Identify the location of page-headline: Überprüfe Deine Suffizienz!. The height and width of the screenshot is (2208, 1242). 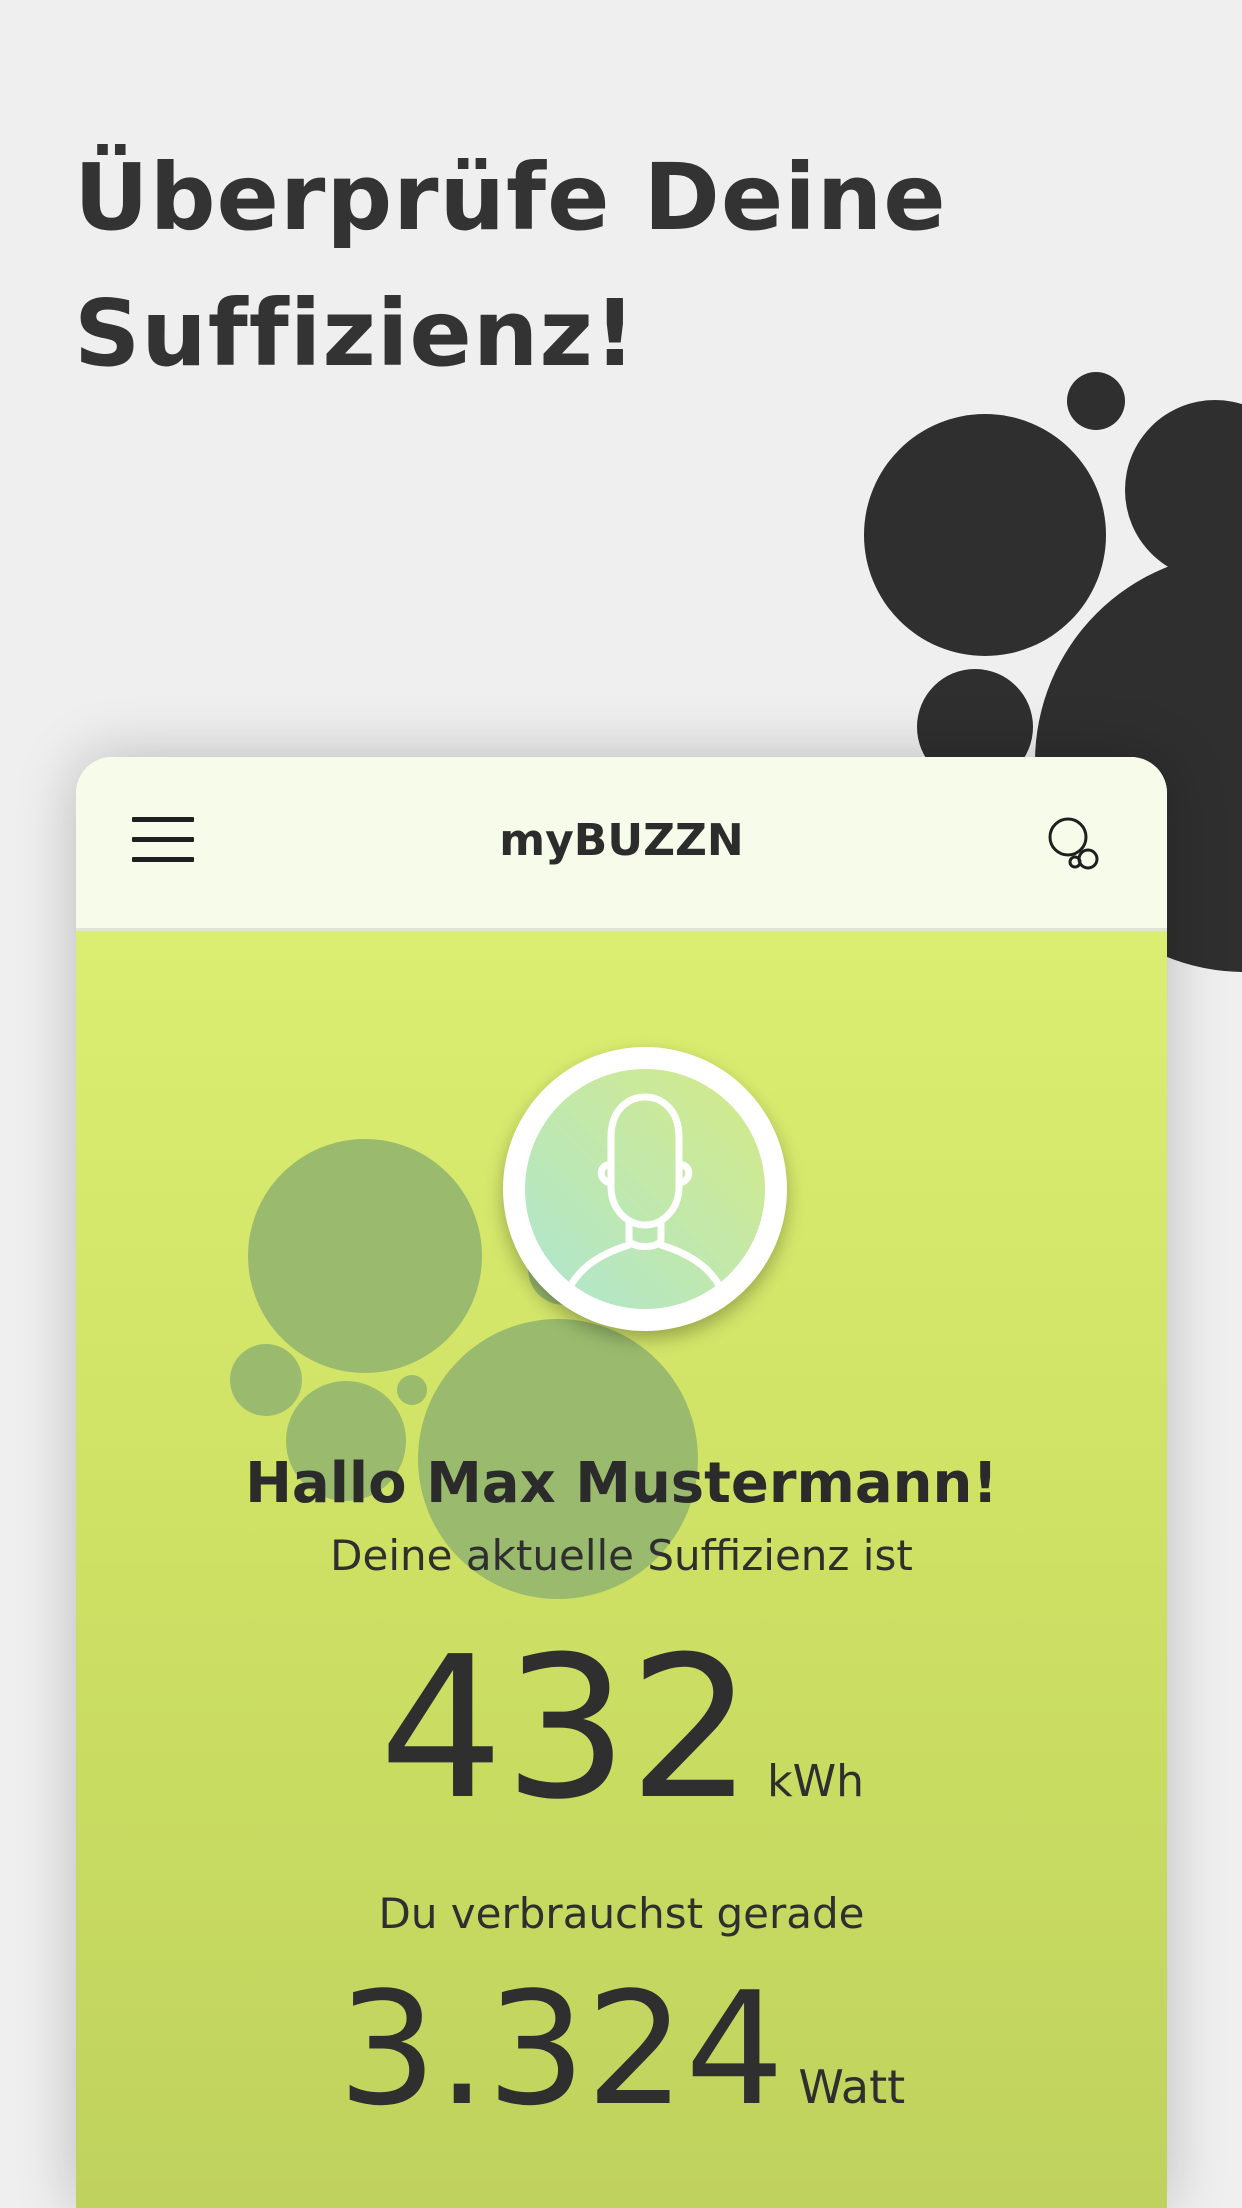
(524, 266).